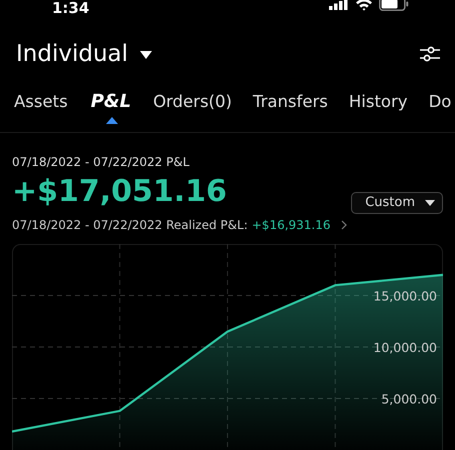  What do you see at coordinates (409, 399) in the screenshot?
I see `y-tick-label: 5,000.00` at bounding box center [409, 399].